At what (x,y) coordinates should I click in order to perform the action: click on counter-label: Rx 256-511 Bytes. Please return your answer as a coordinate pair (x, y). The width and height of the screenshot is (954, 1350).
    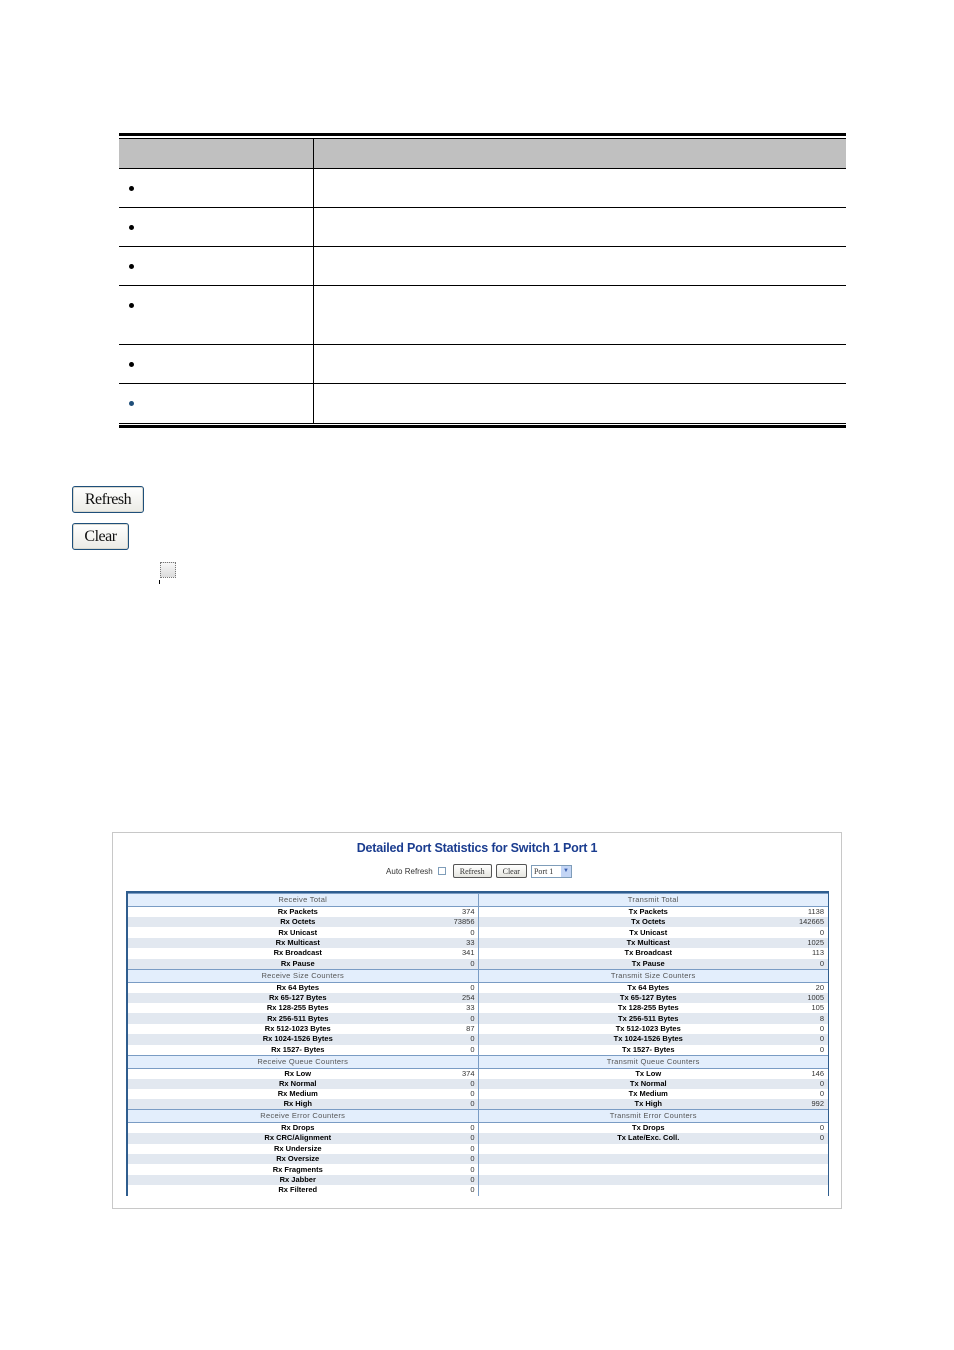
    Looking at the image, I should click on (298, 1018).